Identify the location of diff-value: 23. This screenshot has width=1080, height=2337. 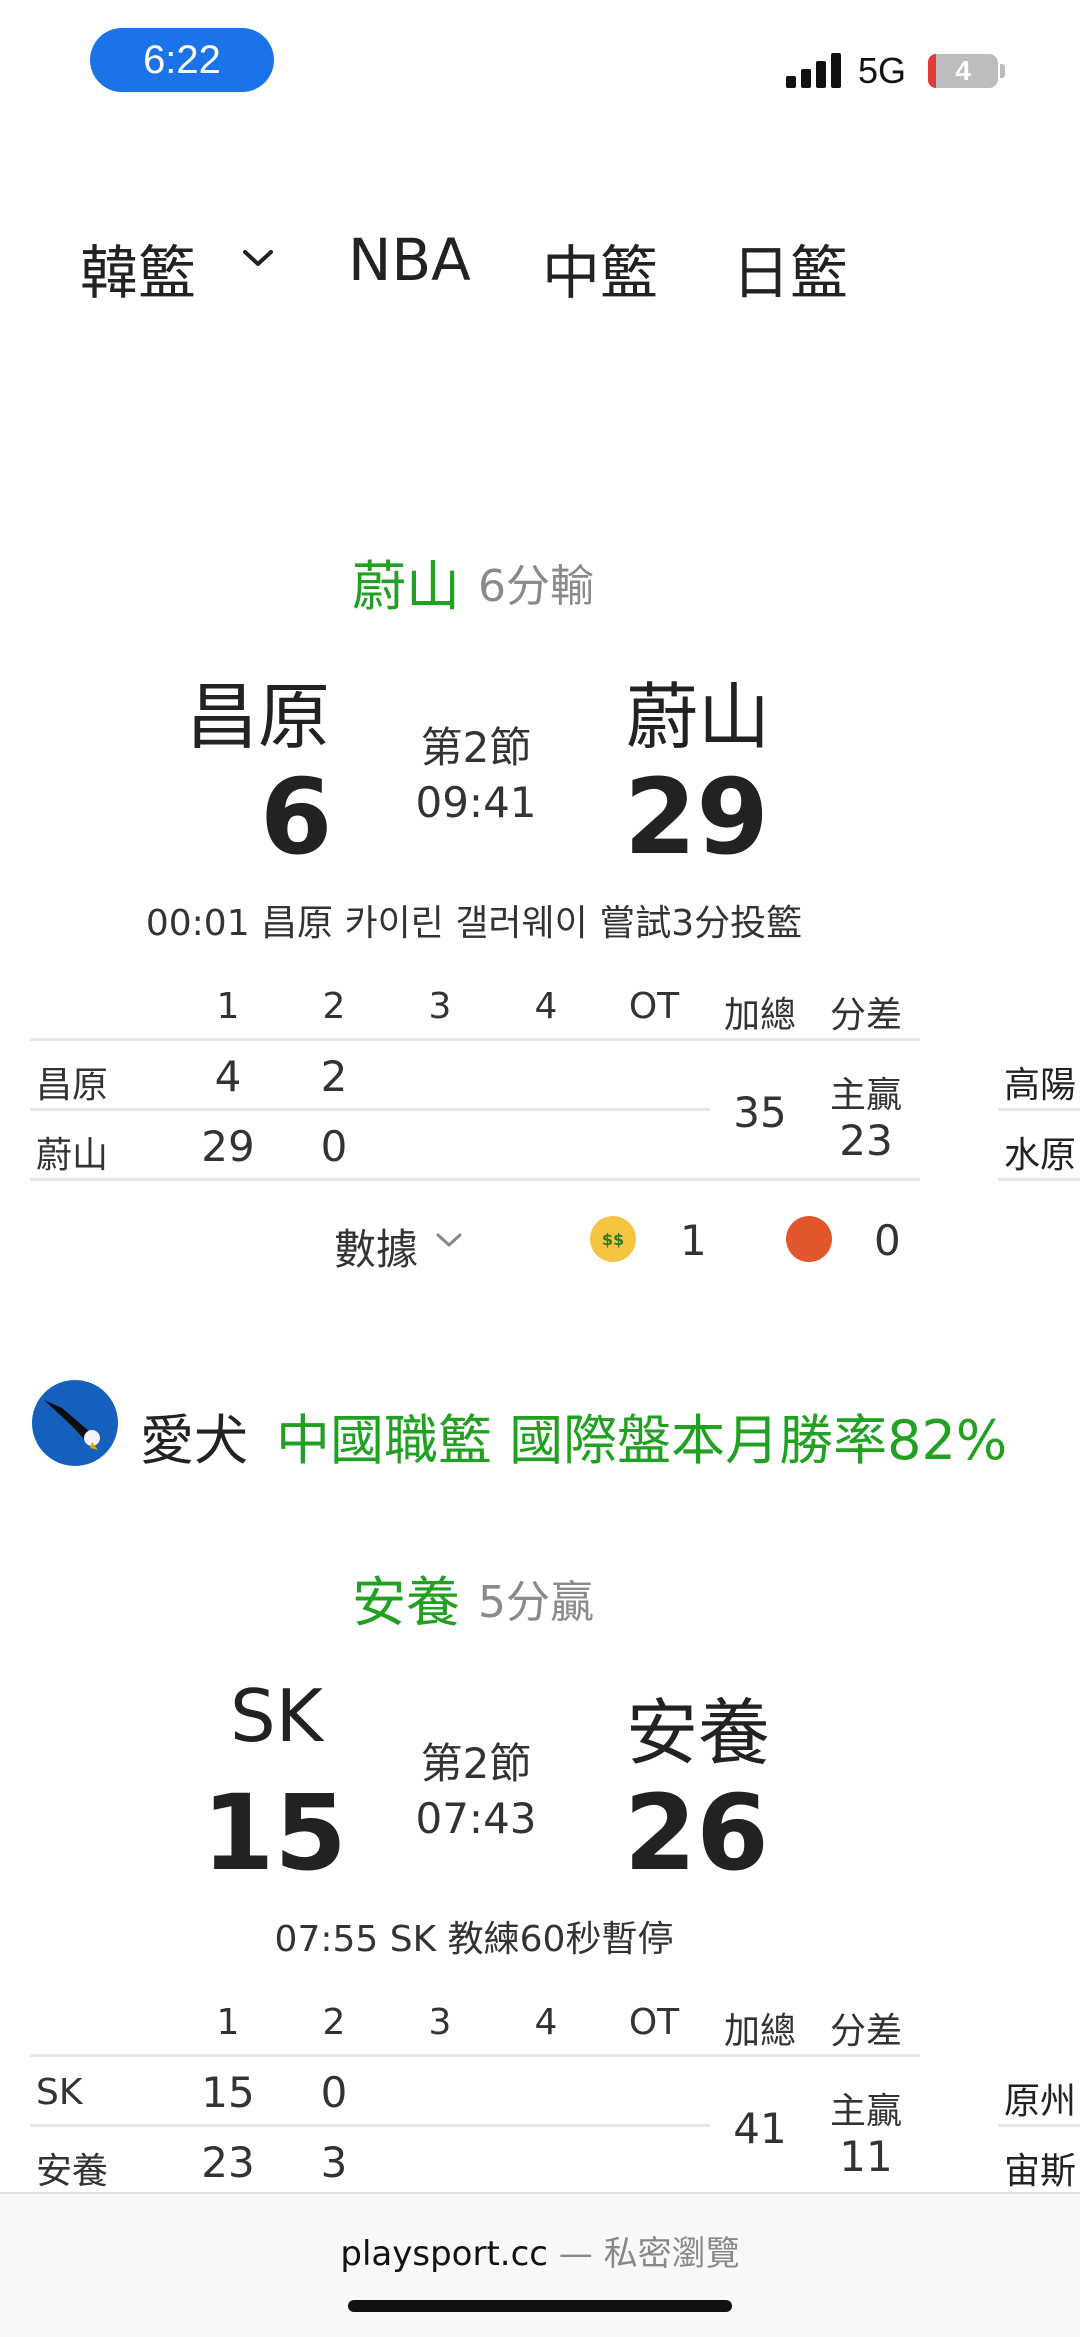
(866, 1140).